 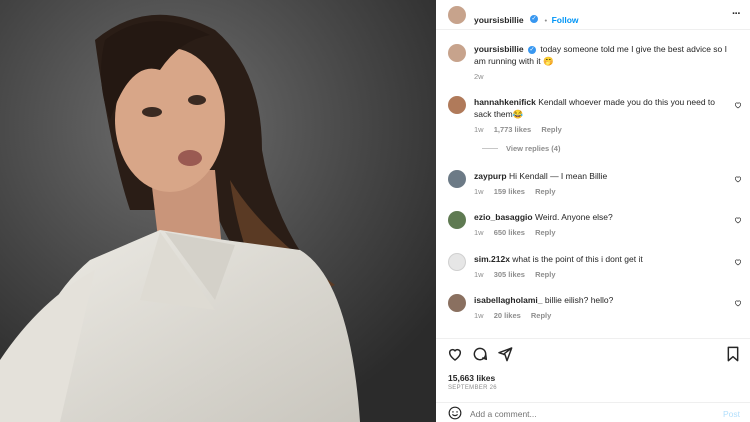 What do you see at coordinates (509, 191) in the screenshot?
I see `comment-likes: 159 likes` at bounding box center [509, 191].